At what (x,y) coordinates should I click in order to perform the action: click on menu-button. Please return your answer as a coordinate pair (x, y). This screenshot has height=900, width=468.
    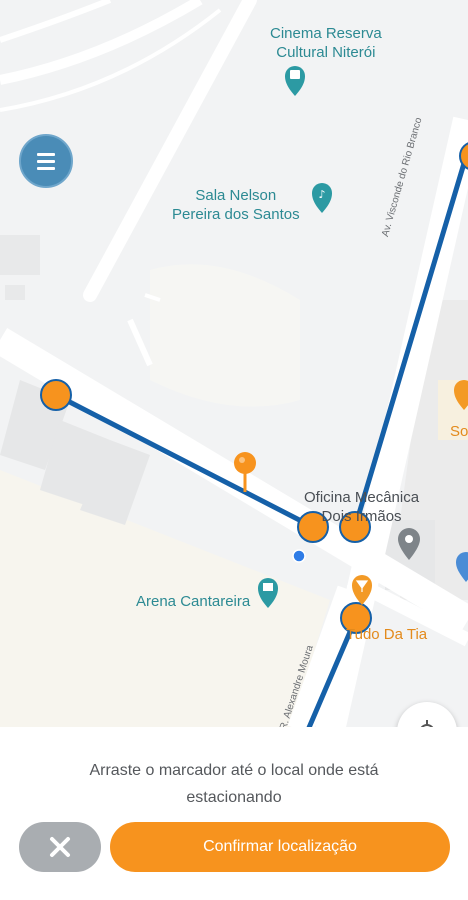
    Looking at the image, I should click on (46, 161).